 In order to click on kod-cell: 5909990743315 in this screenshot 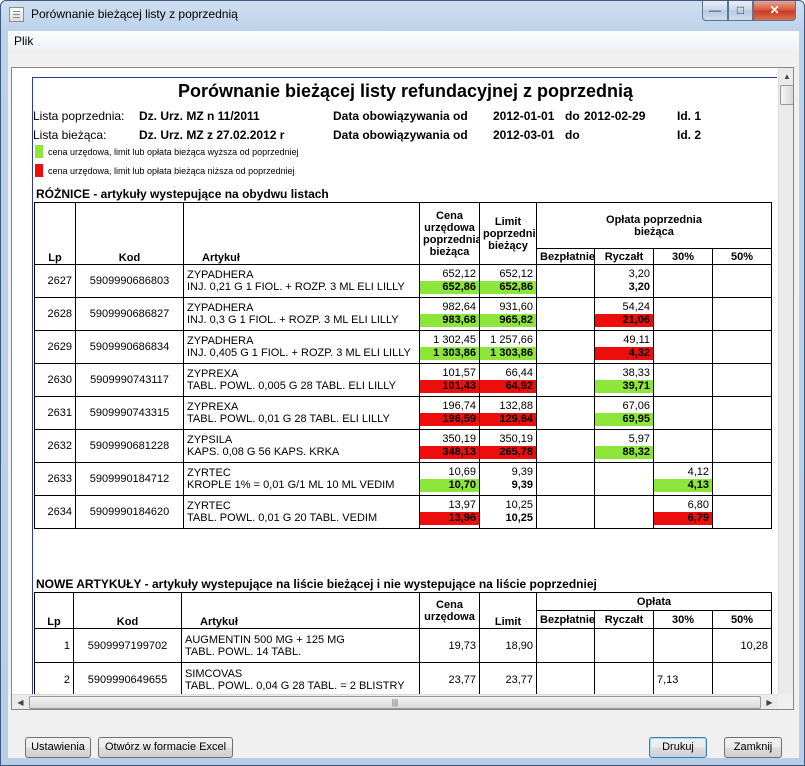, I will do `click(129, 413)`.